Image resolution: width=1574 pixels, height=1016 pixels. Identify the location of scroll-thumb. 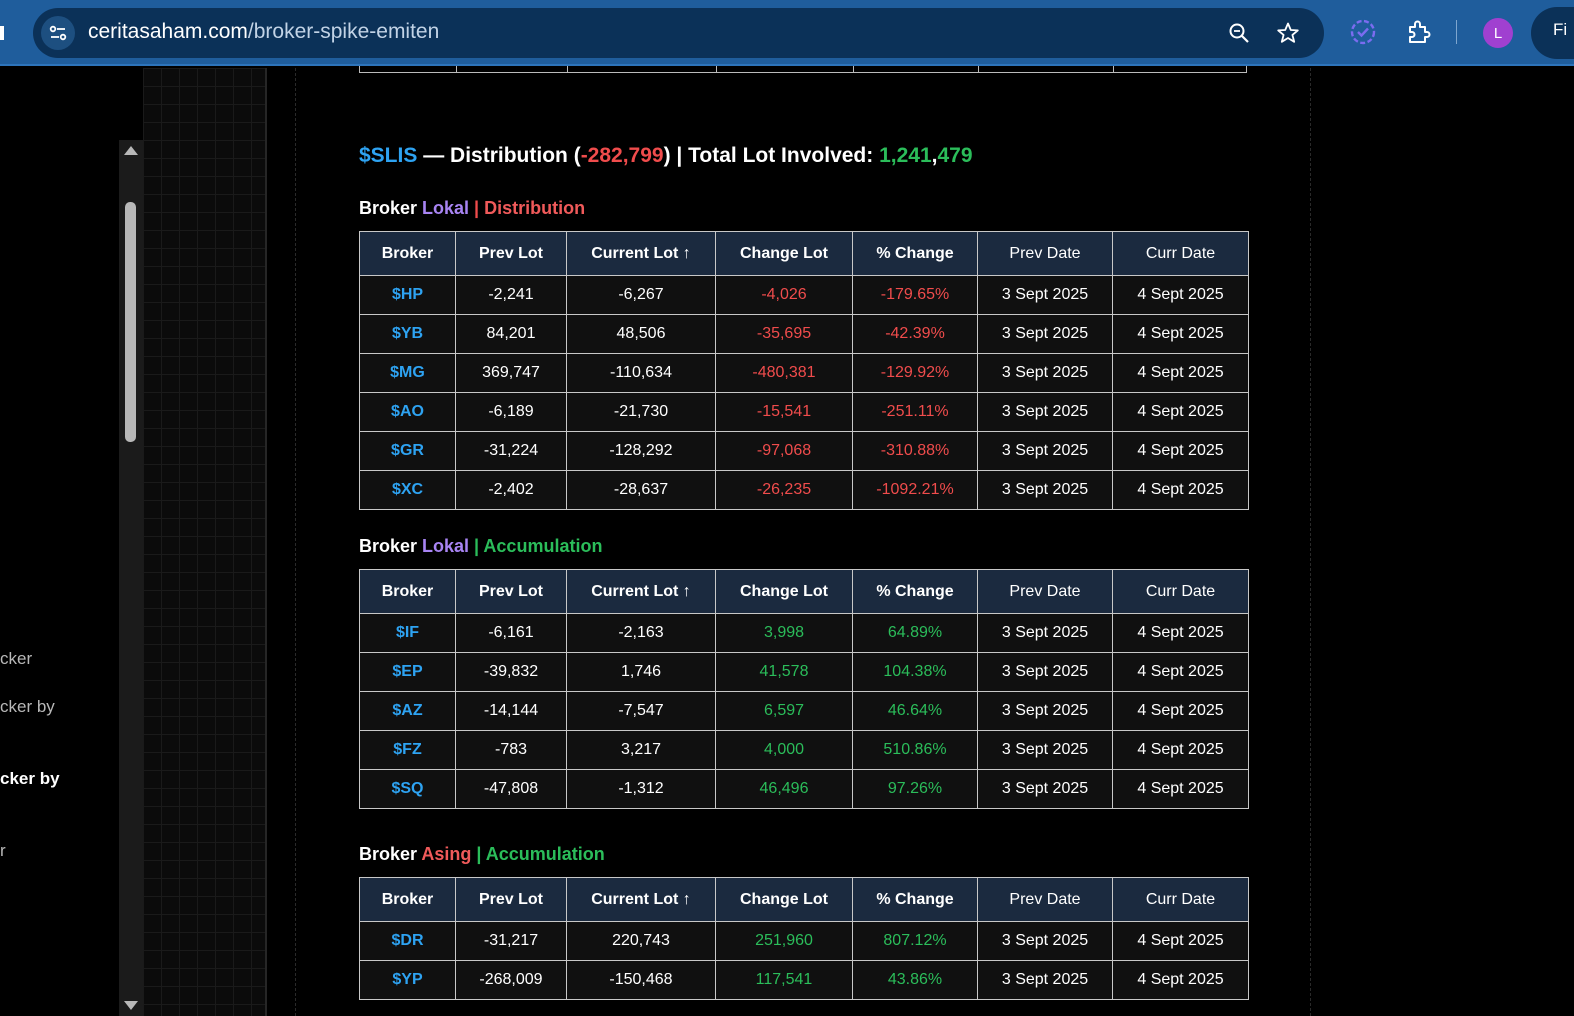
(130, 322).